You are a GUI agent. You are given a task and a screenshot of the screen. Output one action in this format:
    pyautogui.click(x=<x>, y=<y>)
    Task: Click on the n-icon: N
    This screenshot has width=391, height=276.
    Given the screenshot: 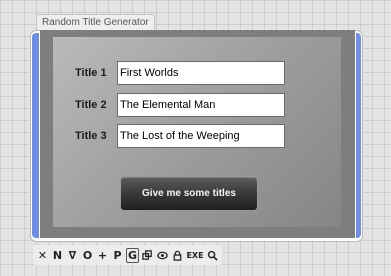 What is the action you would take?
    pyautogui.click(x=57, y=255)
    